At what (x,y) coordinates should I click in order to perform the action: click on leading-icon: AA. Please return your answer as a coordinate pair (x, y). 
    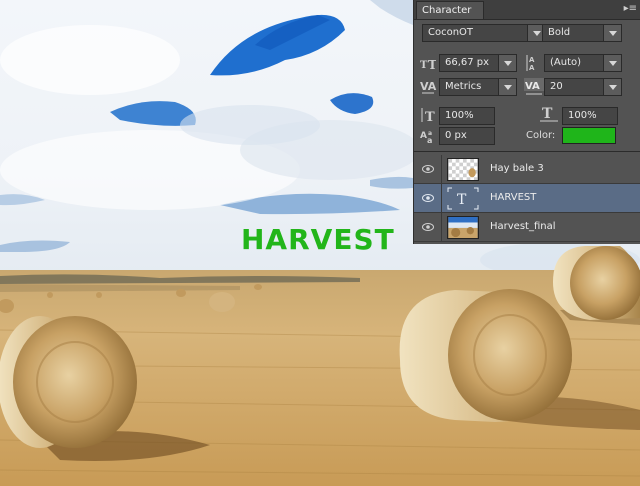
    Looking at the image, I should click on (534, 64).